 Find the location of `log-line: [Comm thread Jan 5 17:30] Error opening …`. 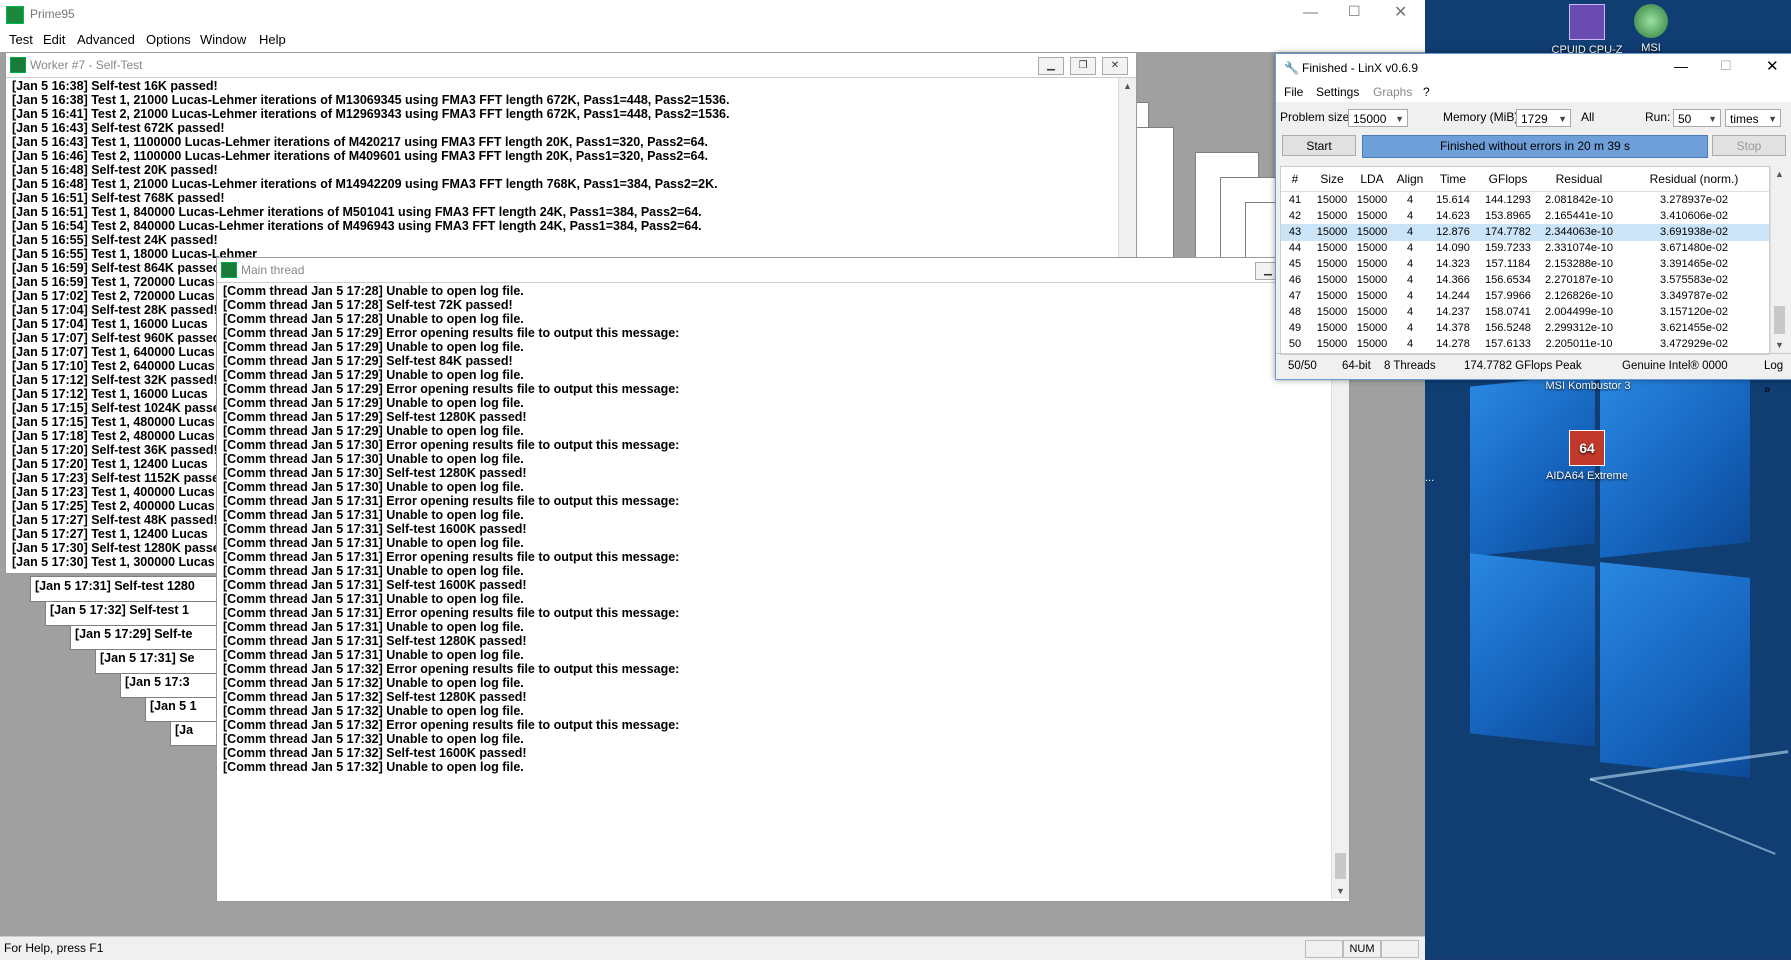

log-line: [Comm thread Jan 5 17:30] Error opening … is located at coordinates (451, 445).